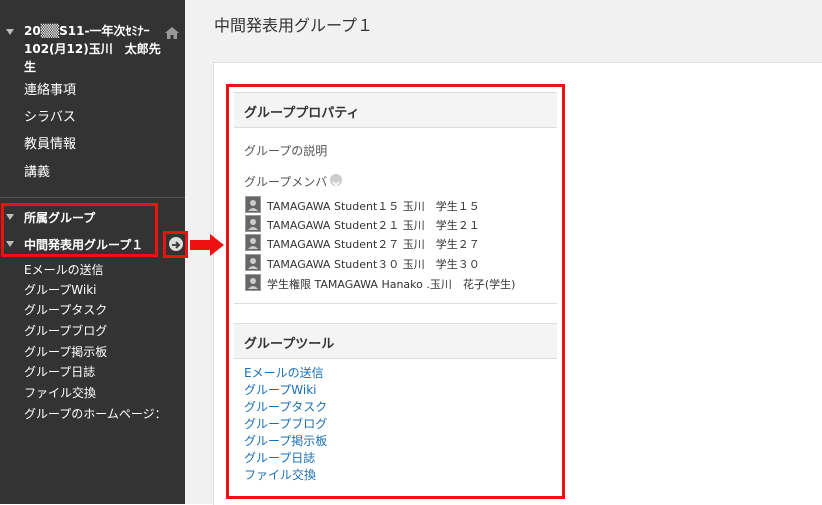 Image resolution: width=822 pixels, height=505 pixels. I want to click on tools-header-text: グループツール, so click(289, 344).